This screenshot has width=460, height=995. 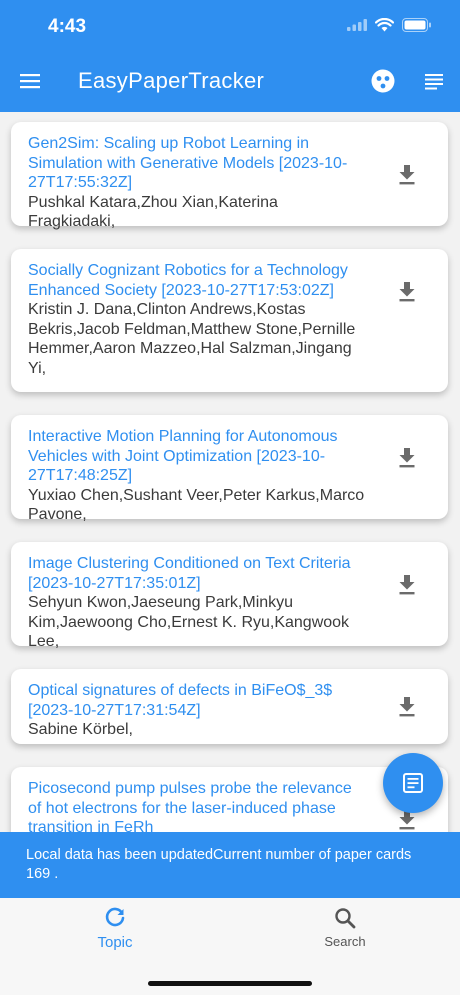 I want to click on status-icons, so click(x=389, y=25).